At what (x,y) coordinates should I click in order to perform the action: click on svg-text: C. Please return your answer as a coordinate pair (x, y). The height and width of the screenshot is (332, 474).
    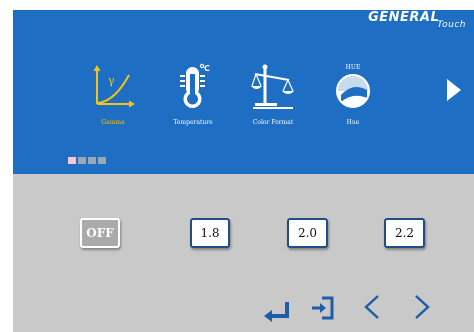
    Looking at the image, I should click on (207, 68).